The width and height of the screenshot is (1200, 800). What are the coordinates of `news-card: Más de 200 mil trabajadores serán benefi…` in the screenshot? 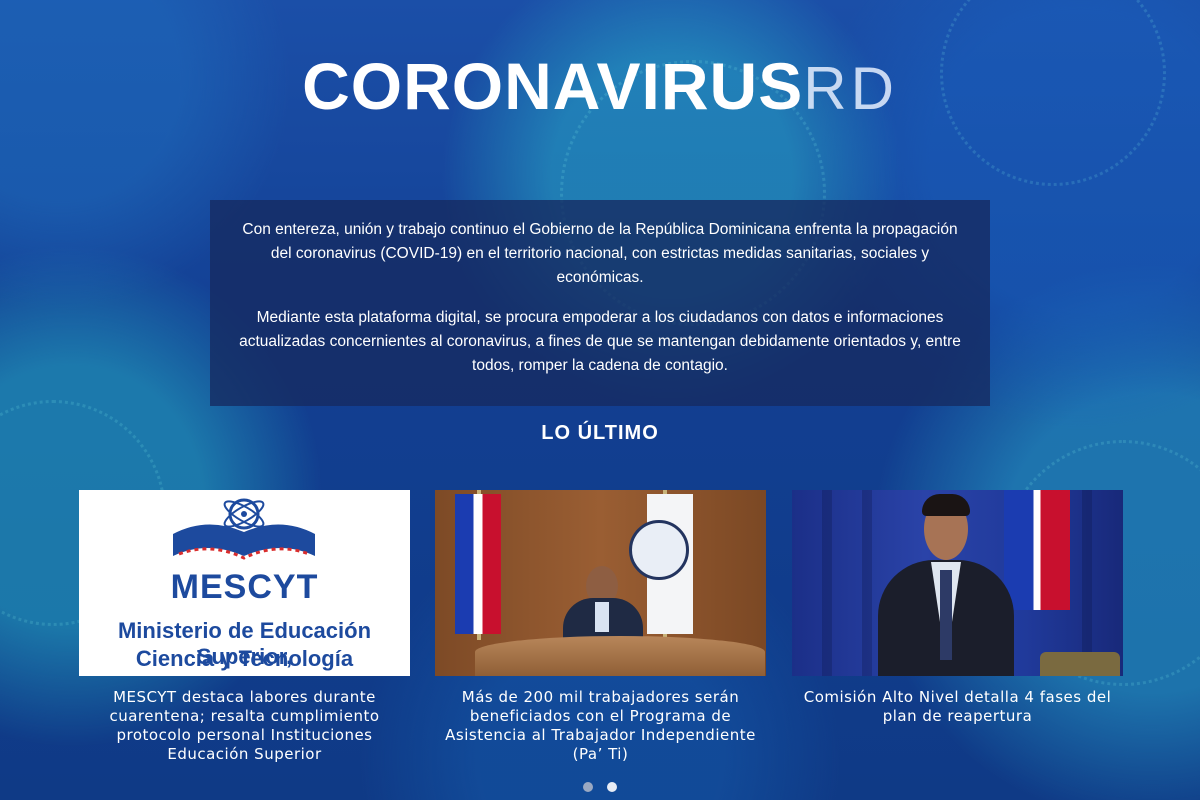 It's located at (600, 627).